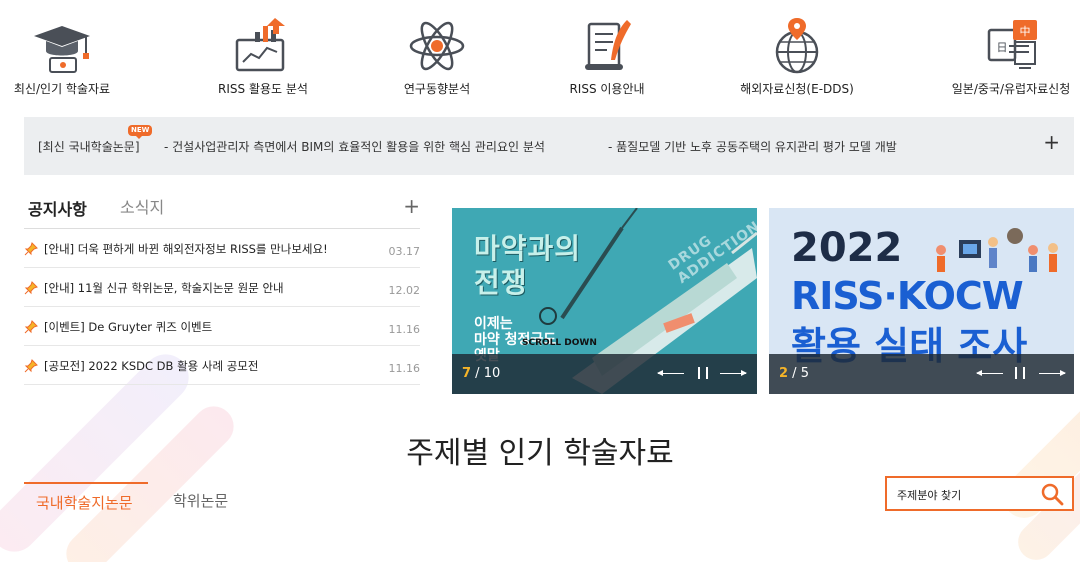 Image resolution: width=1080 pixels, height=562 pixels. I want to click on quick-menu-riss-guide: RISS 이용안내, so click(607, 55).